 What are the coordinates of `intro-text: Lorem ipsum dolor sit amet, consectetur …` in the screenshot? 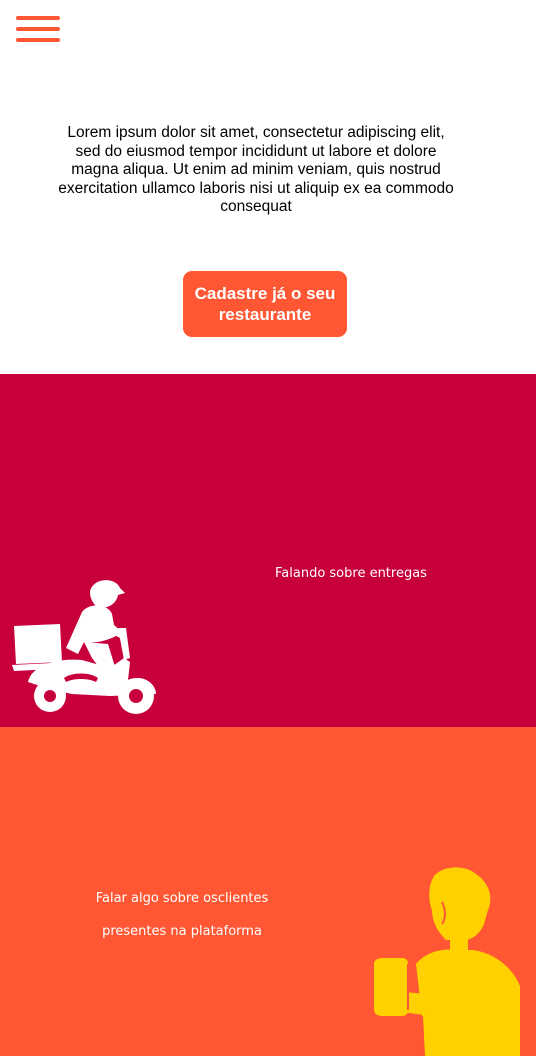 It's located at (256, 170).